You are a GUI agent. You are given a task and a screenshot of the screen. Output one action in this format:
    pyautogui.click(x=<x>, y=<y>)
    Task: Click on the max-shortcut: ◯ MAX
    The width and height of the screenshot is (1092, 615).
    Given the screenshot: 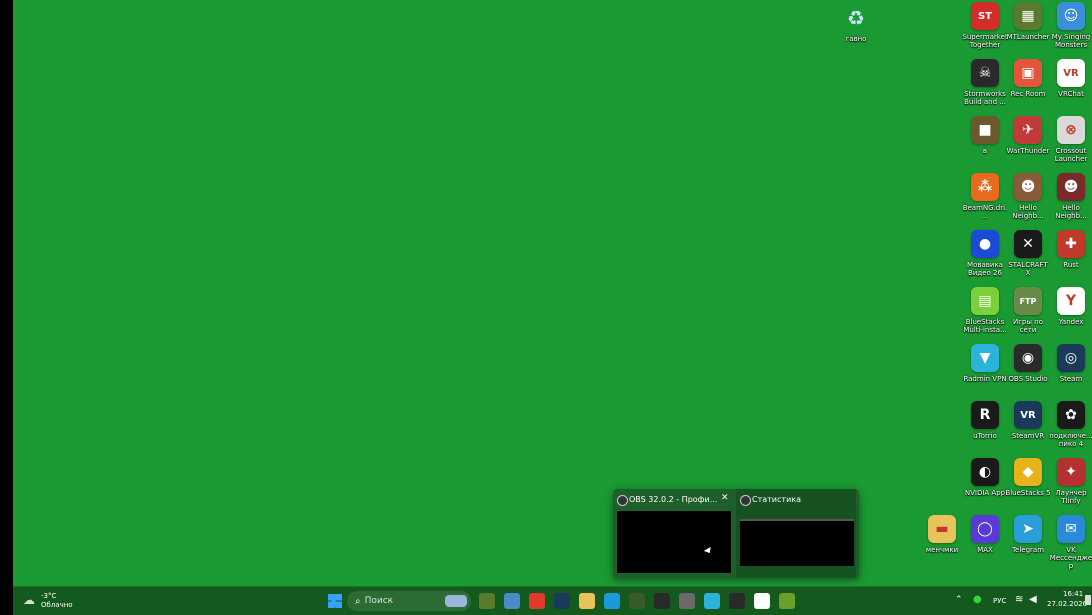 What is the action you would take?
    pyautogui.click(x=985, y=534)
    